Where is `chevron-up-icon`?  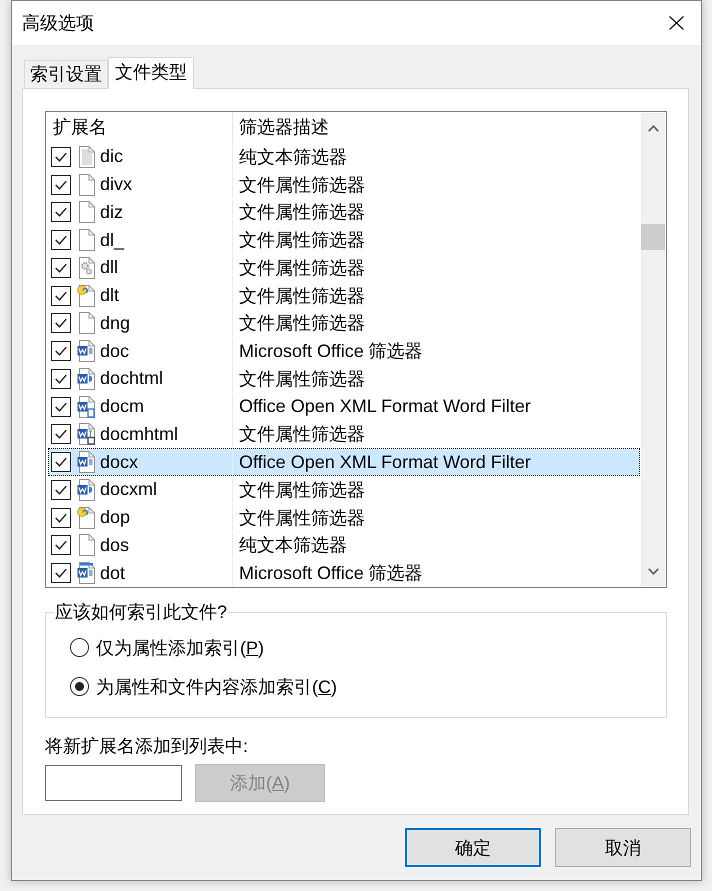 chevron-up-icon is located at coordinates (653, 128).